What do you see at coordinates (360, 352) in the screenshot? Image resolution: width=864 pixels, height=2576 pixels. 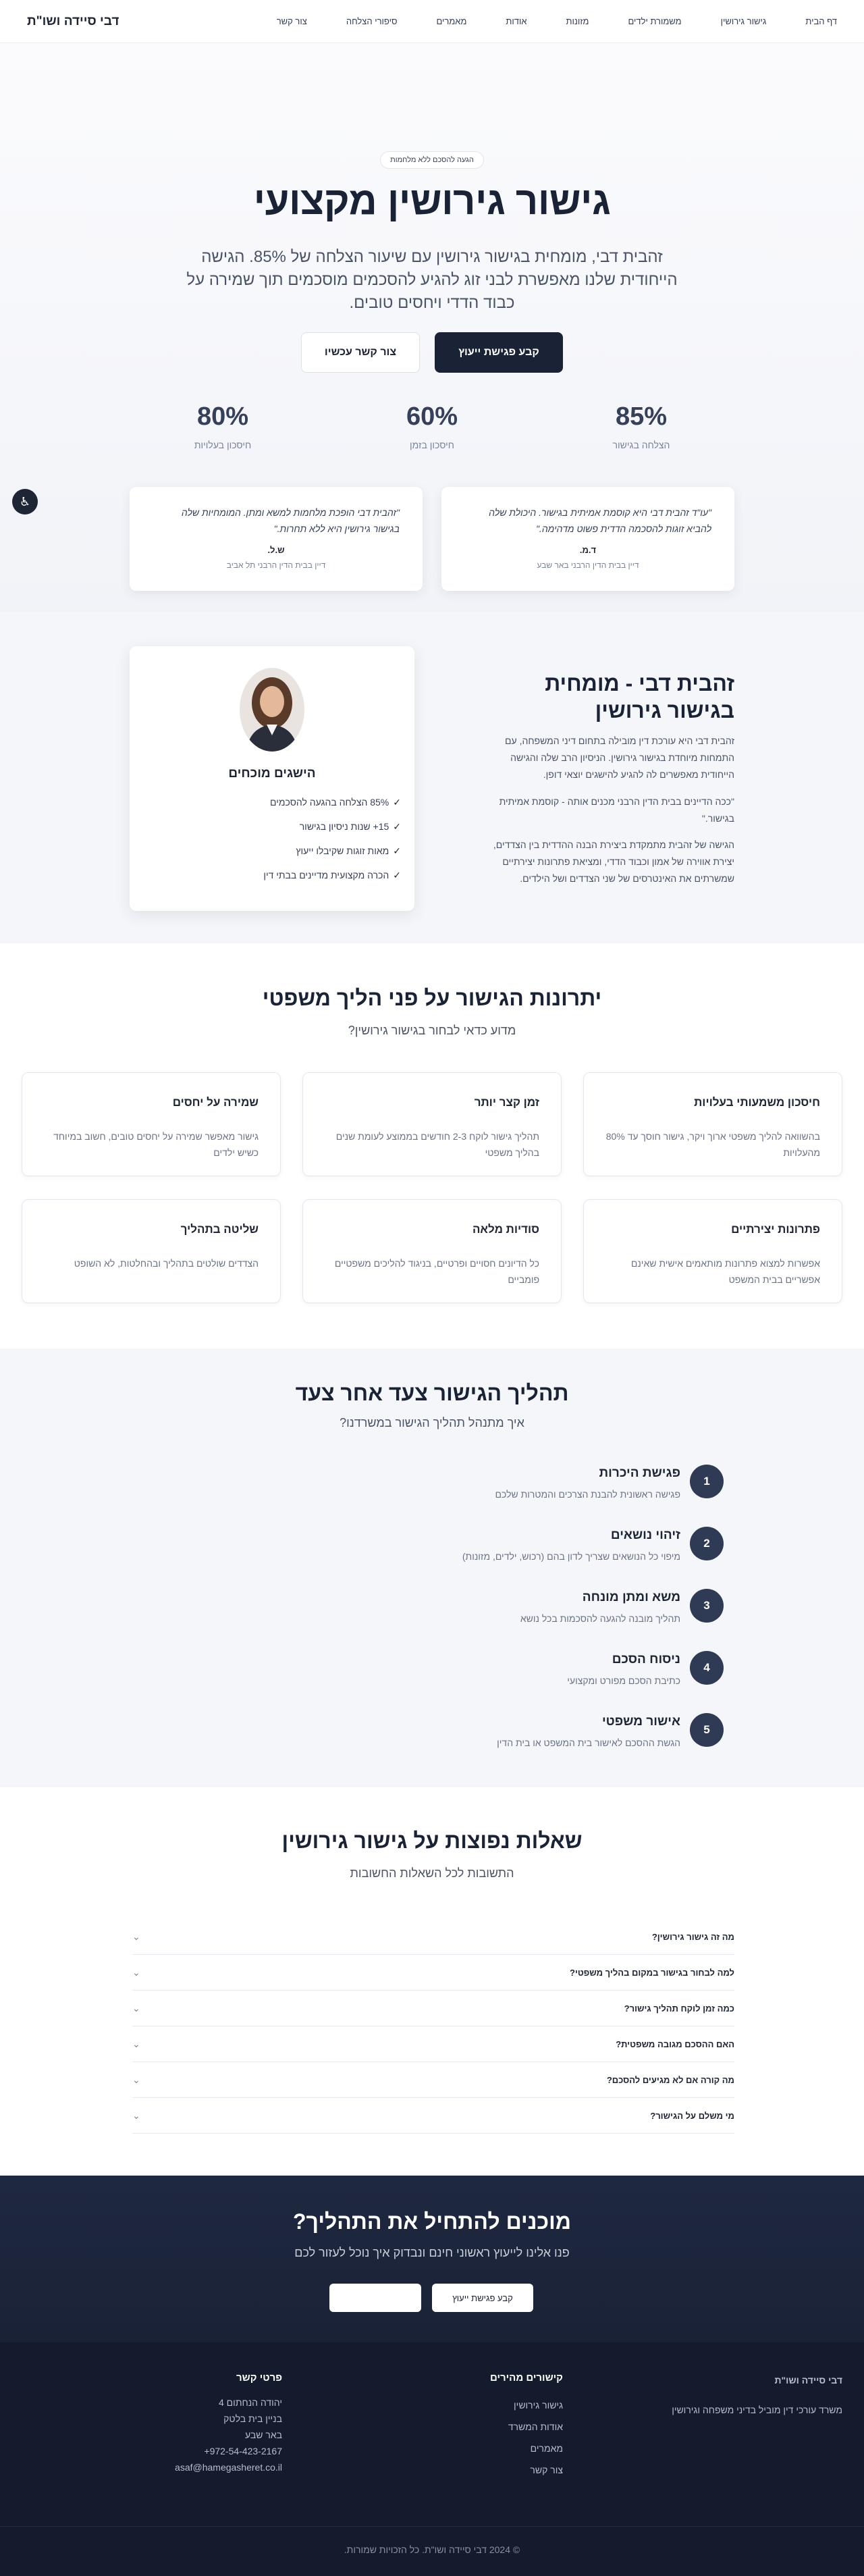 I see `contact-now-button: צור קשר עכשיו` at bounding box center [360, 352].